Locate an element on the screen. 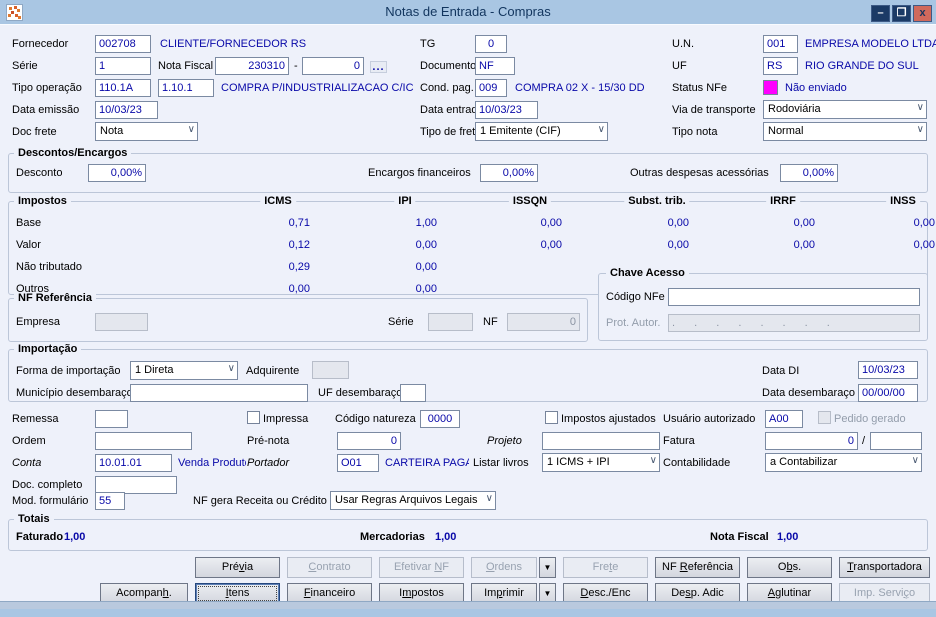  tipo-operacao-input: 110.1A is located at coordinates (123, 88).